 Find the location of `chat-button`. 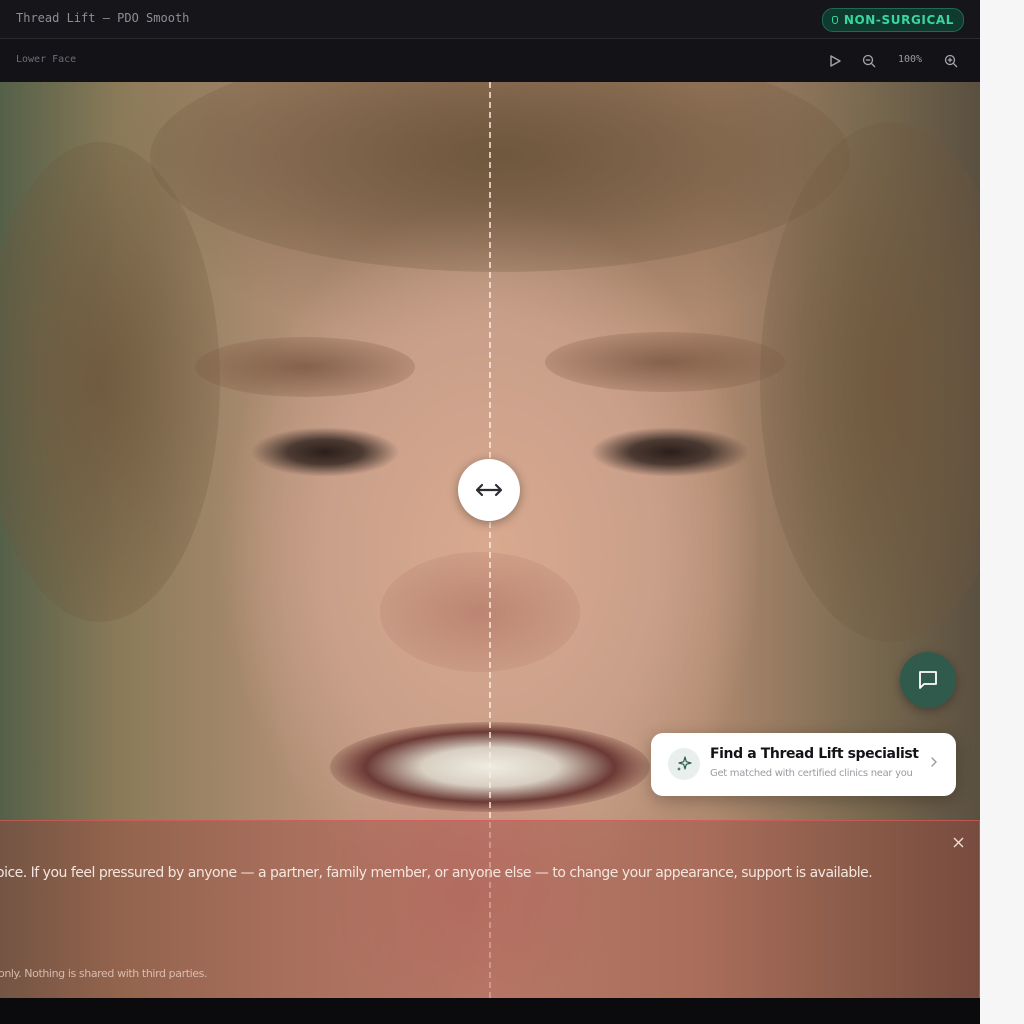

chat-button is located at coordinates (928, 680).